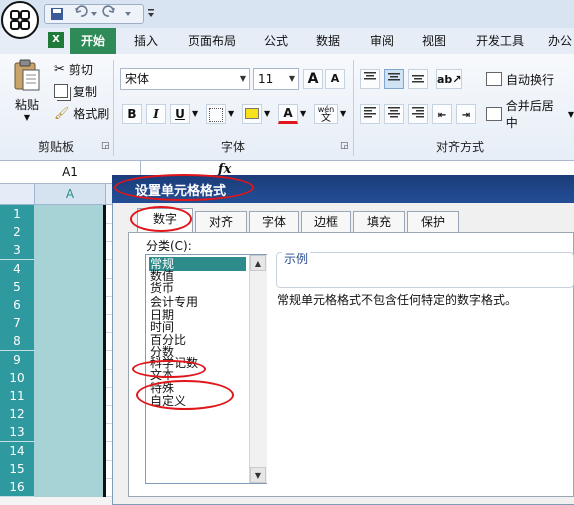  What do you see at coordinates (81, 113) in the screenshot?
I see `format-painter-button: 🖌 格式刷` at bounding box center [81, 113].